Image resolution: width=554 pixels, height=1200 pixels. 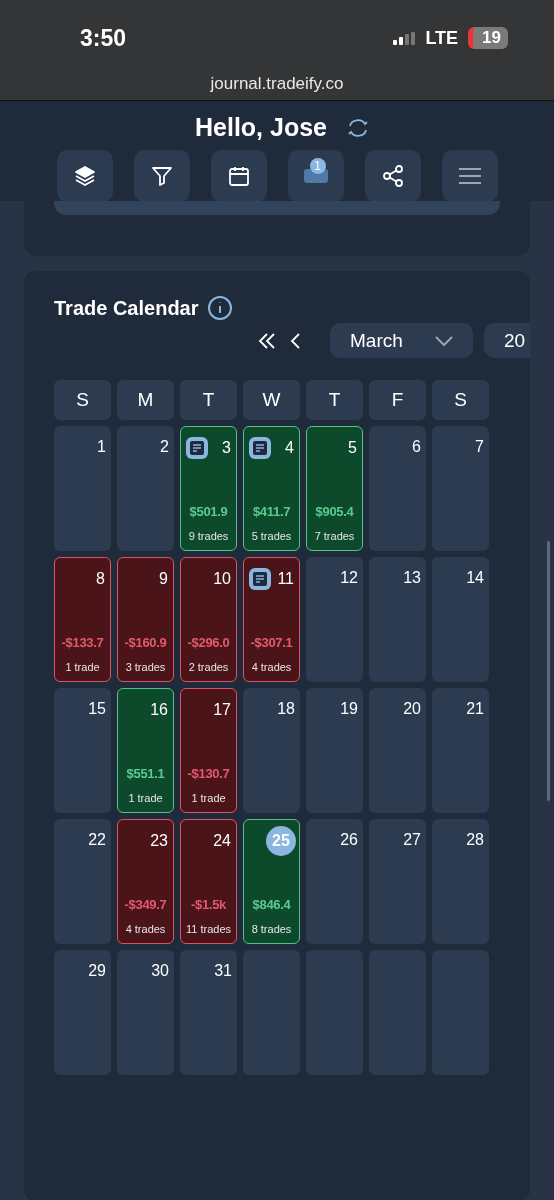 I want to click on trade-count: 4 trades, so click(x=271, y=667).